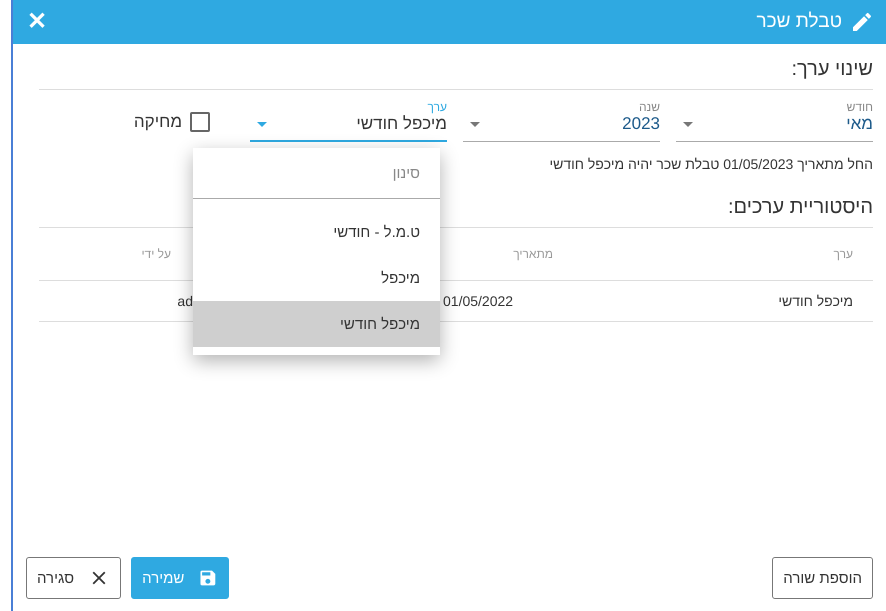 This screenshot has height=611, width=886. I want to click on section-title: שינוי ערך:, so click(456, 74).